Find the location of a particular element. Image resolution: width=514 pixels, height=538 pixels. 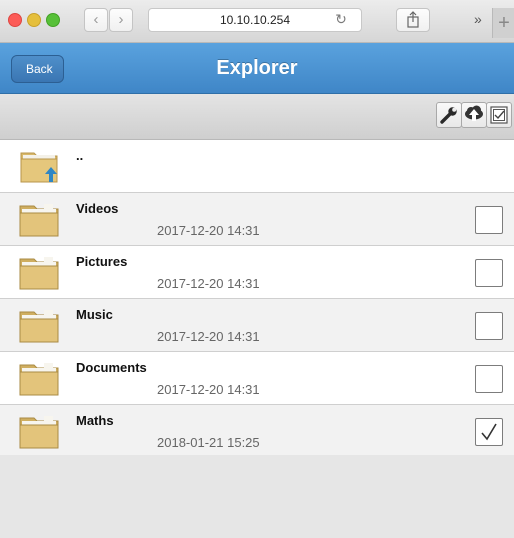

wrench-icon is located at coordinates (448, 115).